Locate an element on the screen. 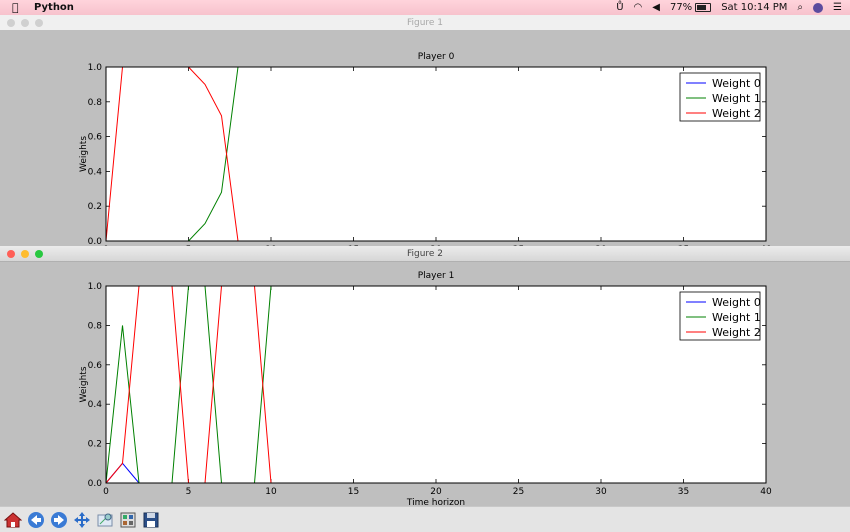 The height and width of the screenshot is (532, 850). window-title: Figure 2 is located at coordinates (425, 253).